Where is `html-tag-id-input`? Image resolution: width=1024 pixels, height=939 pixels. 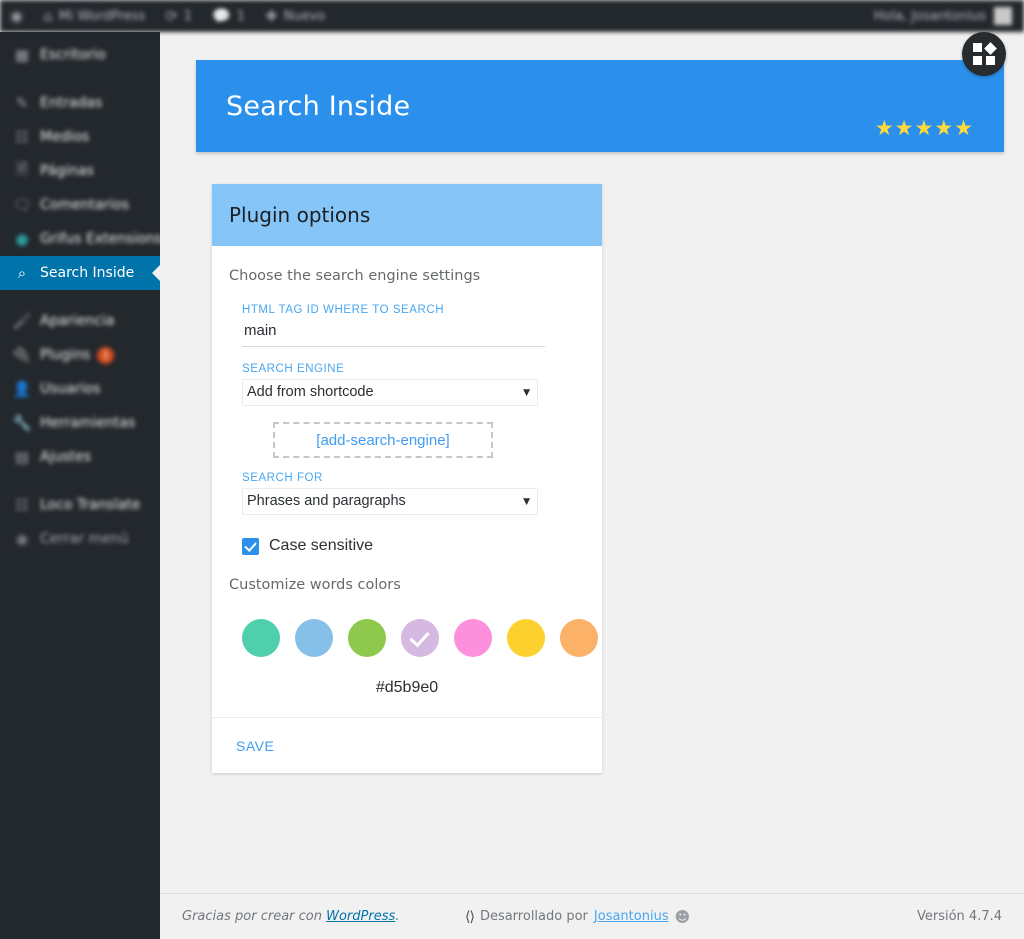 html-tag-id-input is located at coordinates (393, 333).